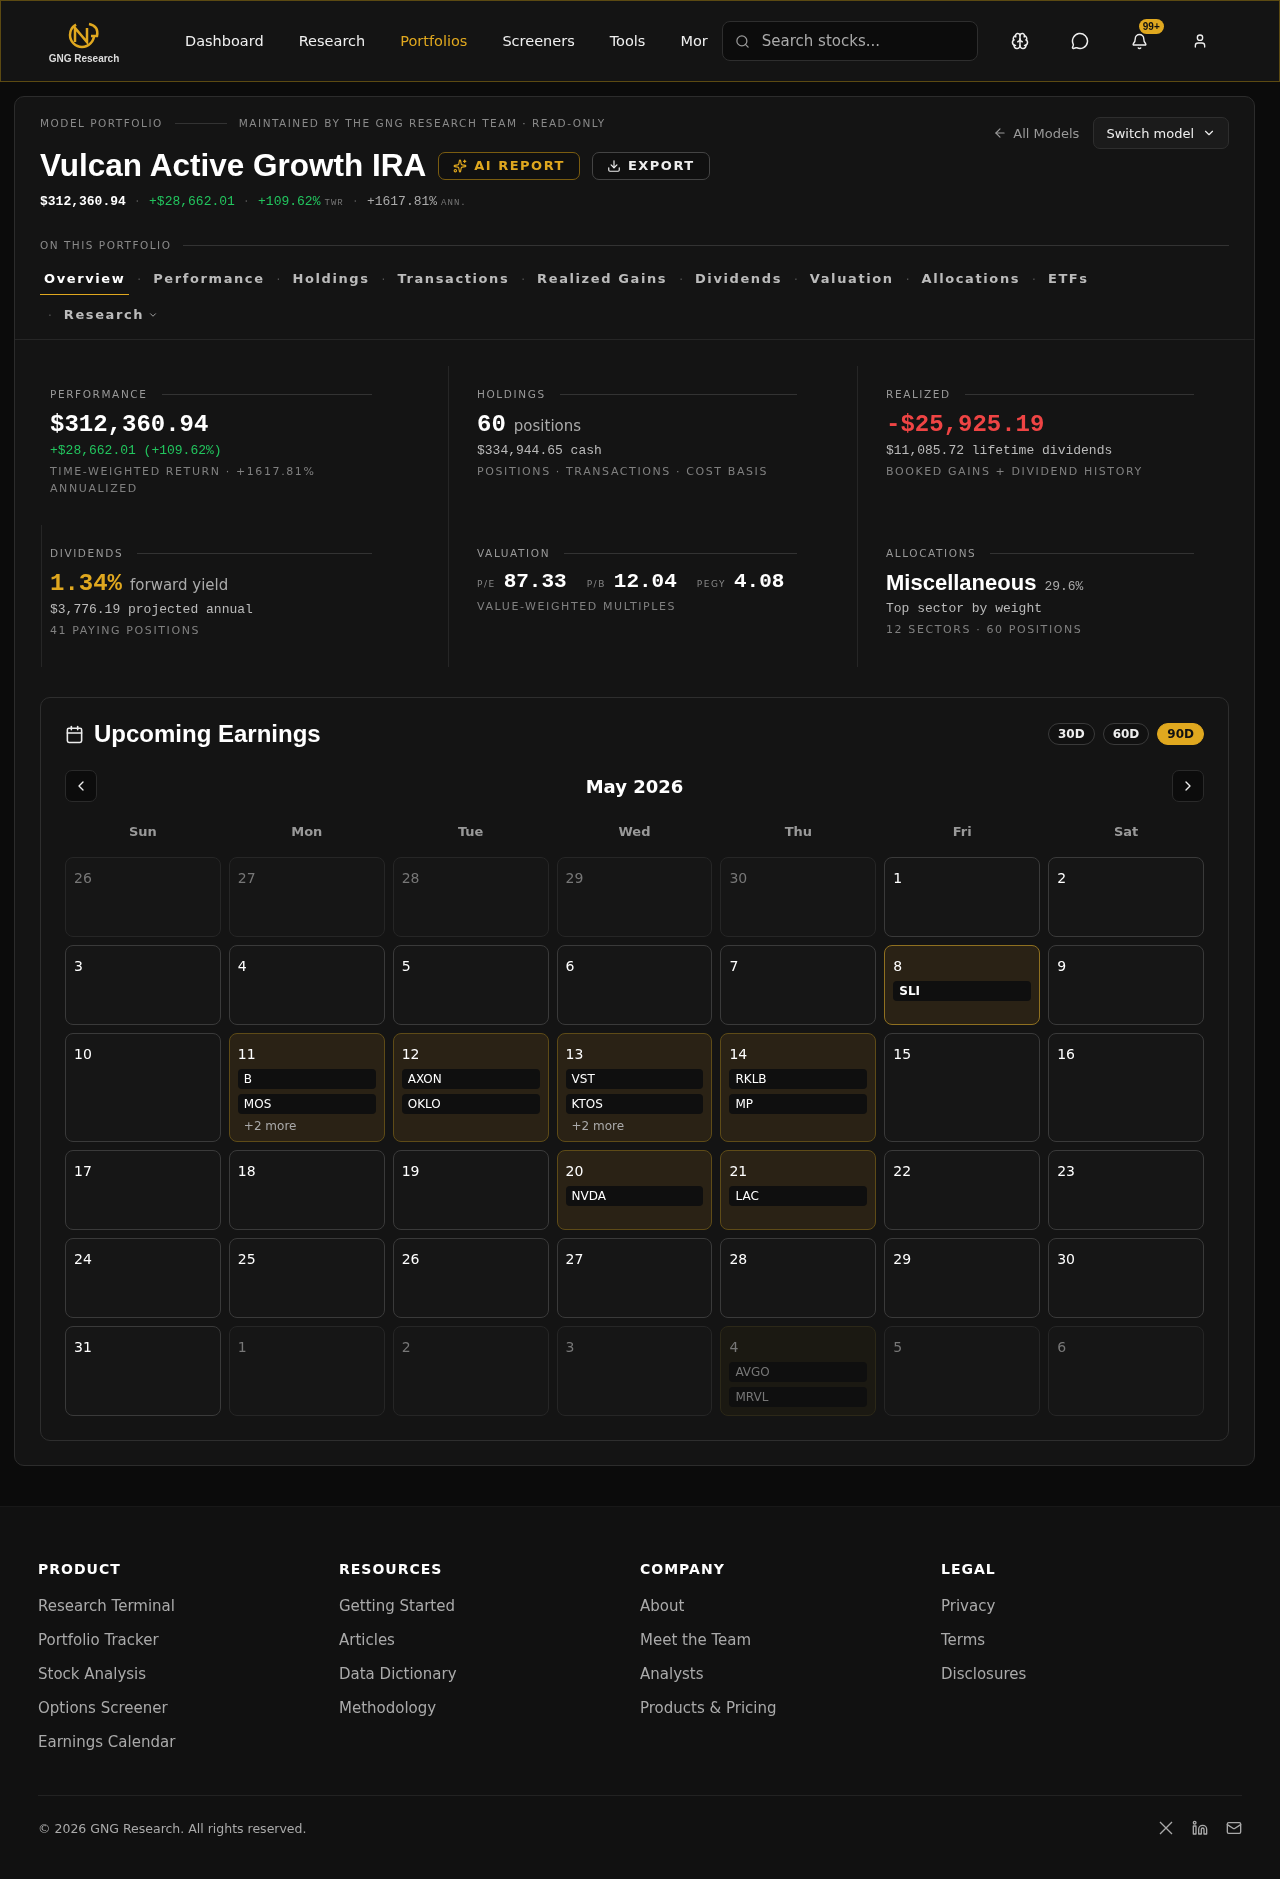 This screenshot has height=1879, width=1280. I want to click on calendar-day: 25, so click(306, 1278).